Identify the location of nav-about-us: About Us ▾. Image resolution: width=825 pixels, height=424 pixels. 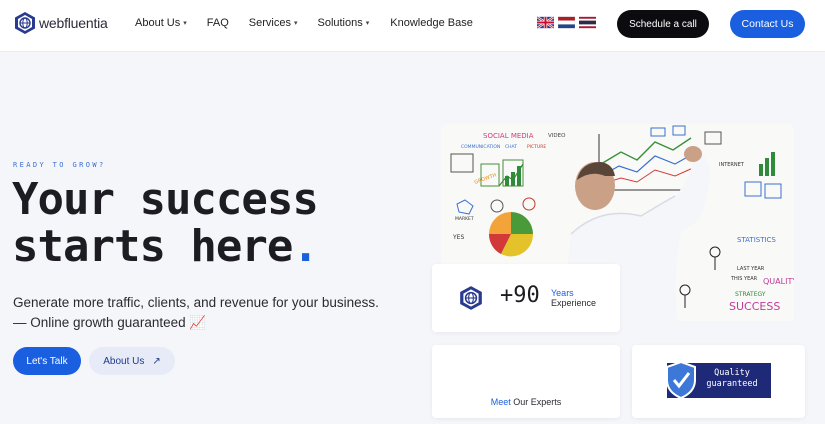
(161, 23).